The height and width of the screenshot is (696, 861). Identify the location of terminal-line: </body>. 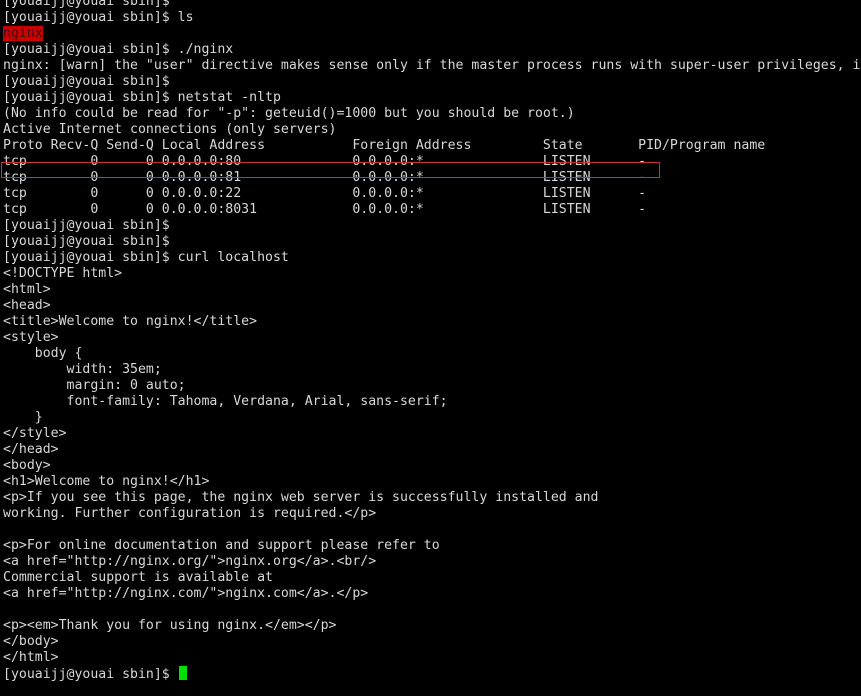
(31, 641).